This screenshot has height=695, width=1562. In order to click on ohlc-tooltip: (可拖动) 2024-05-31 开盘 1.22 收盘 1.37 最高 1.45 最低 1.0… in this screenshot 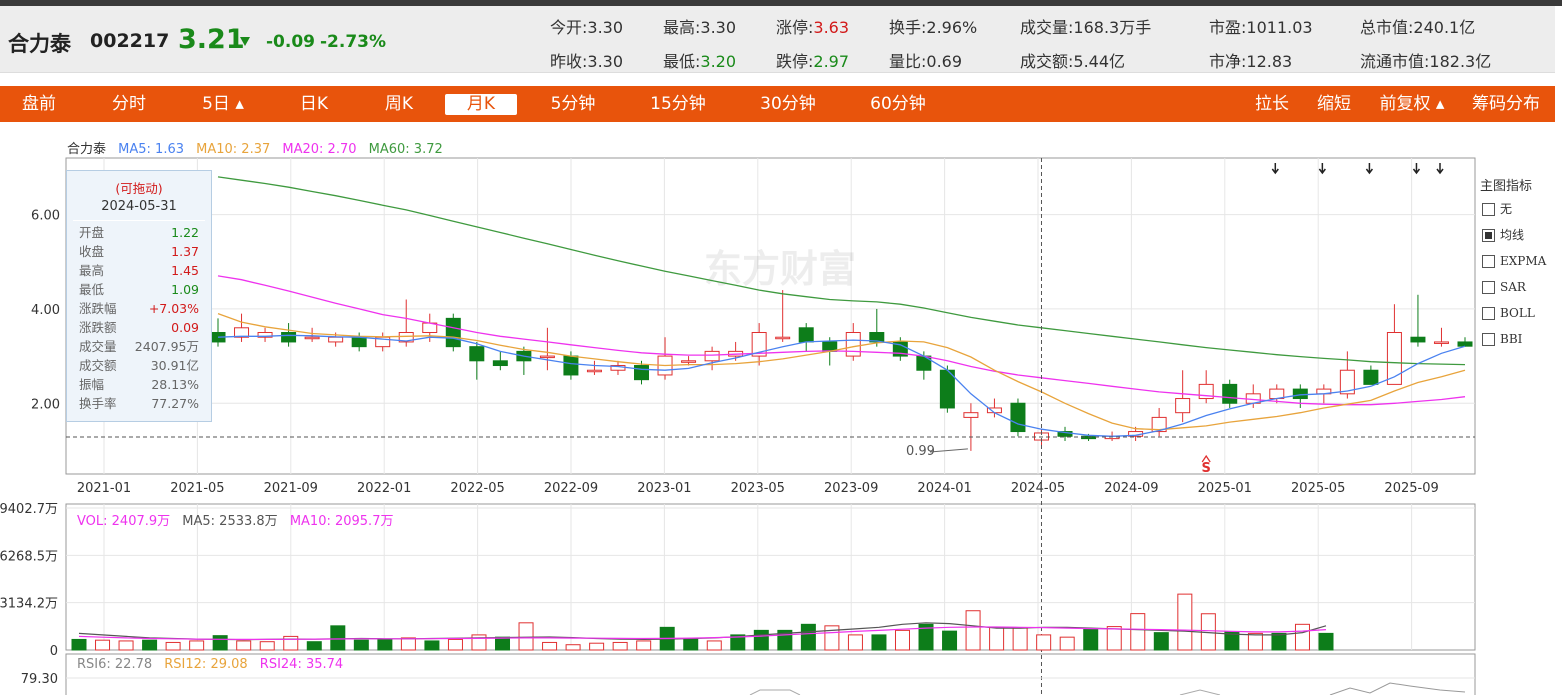, I will do `click(139, 296)`.